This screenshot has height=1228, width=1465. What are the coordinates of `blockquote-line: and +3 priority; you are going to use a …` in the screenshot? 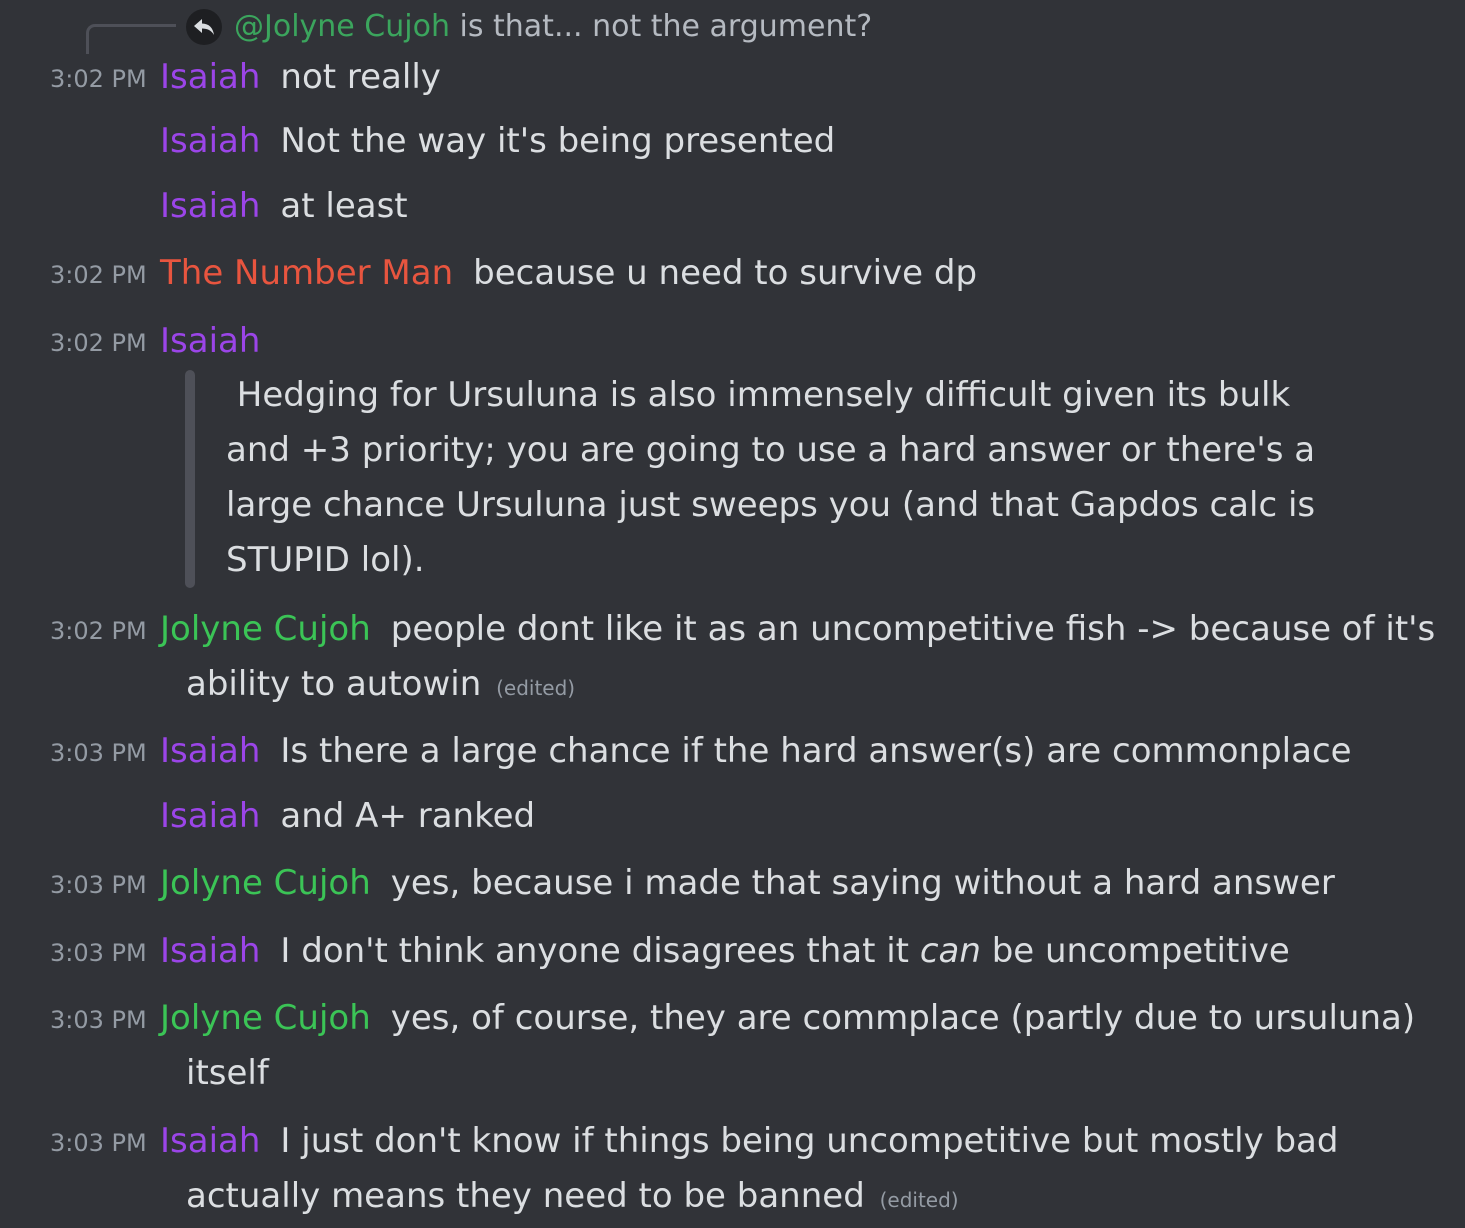 It's located at (771, 450).